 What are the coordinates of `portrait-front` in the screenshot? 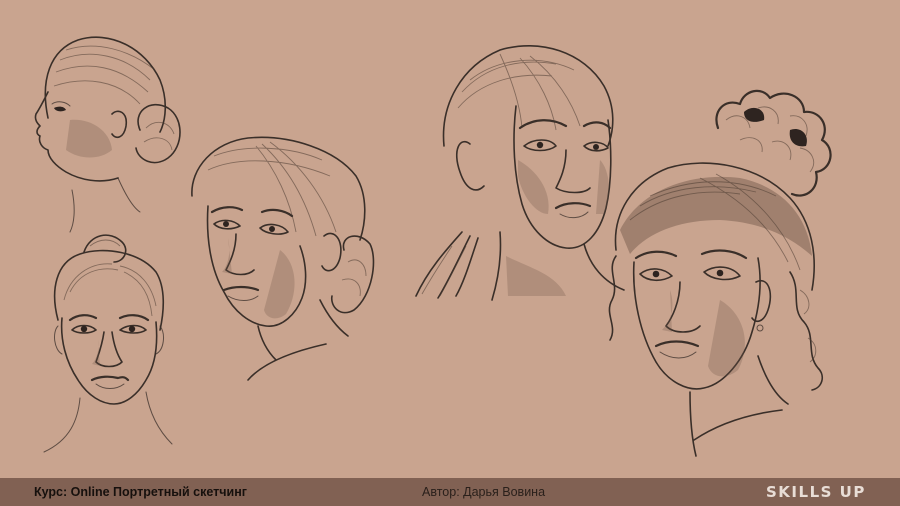 It's located at (108, 343).